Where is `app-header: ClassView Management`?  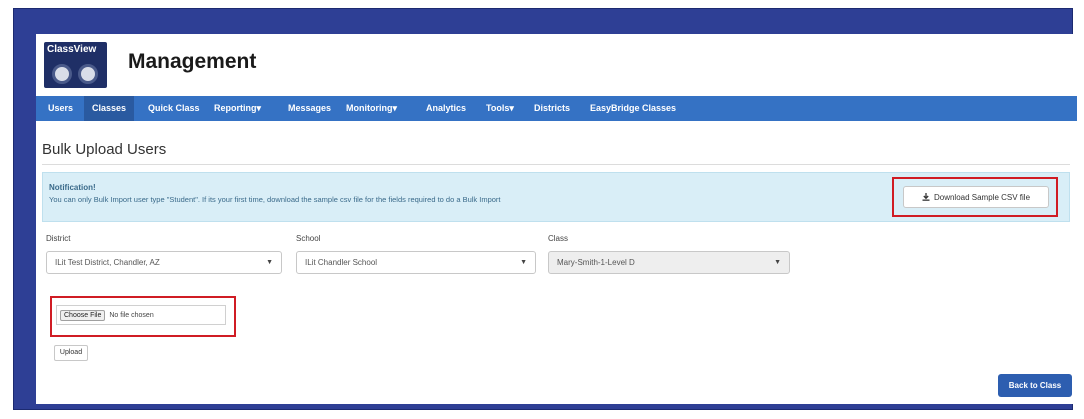
app-header: ClassView Management is located at coordinates (556, 65).